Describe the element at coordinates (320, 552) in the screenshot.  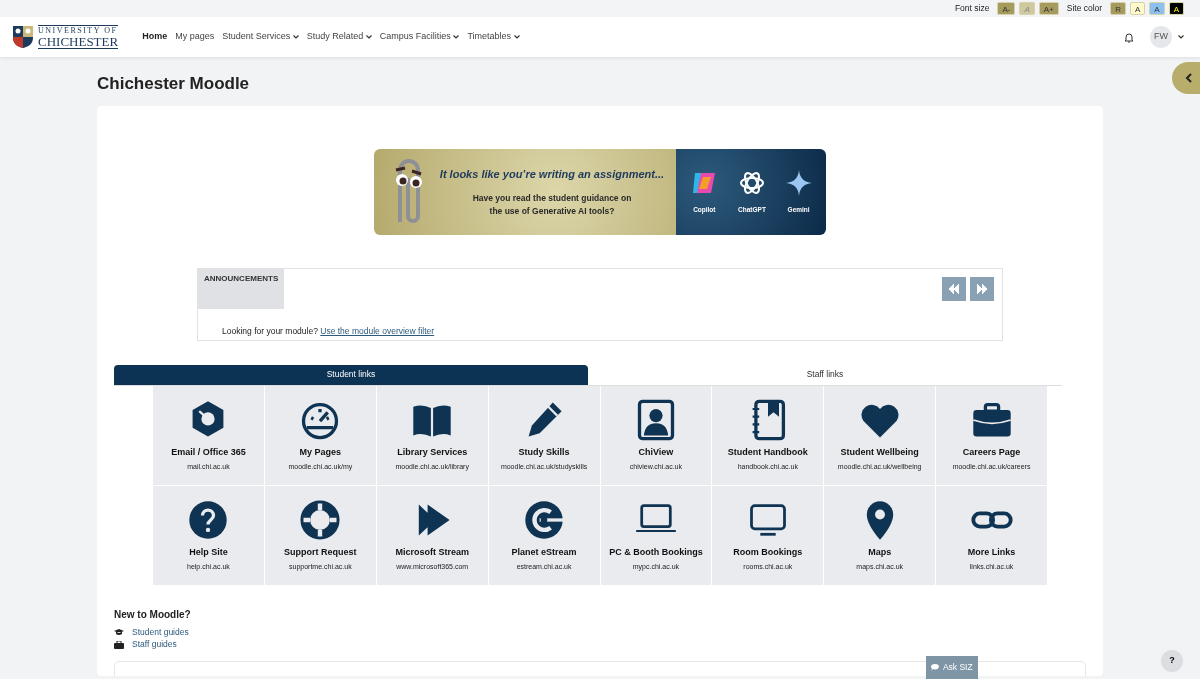
I see `tile-title: Support Request` at that location.